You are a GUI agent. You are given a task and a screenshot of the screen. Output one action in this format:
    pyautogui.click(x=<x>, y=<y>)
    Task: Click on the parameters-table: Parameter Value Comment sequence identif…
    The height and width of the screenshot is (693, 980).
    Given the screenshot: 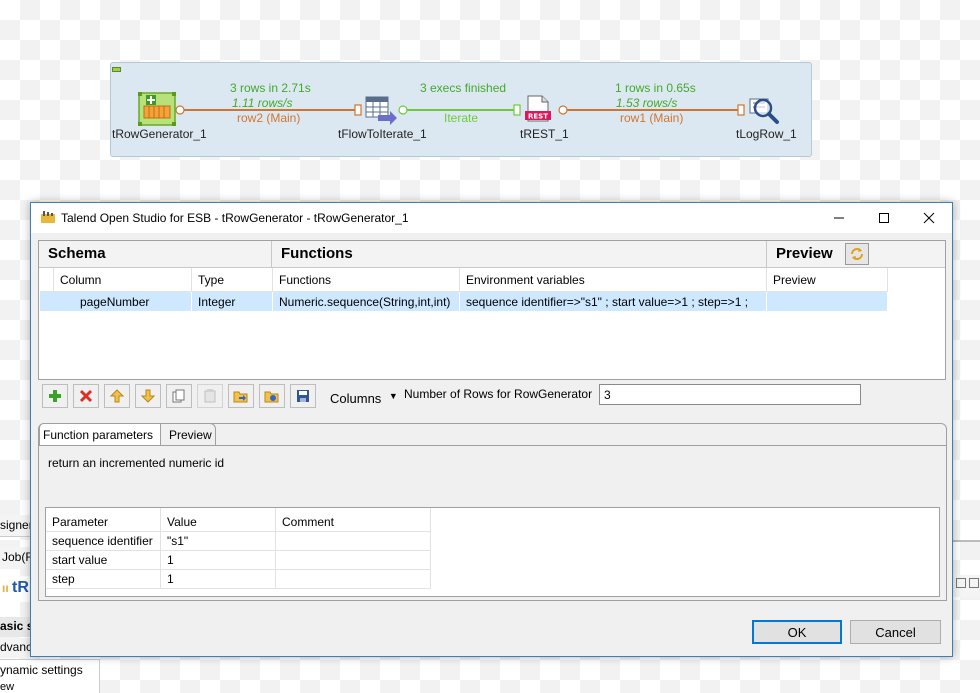 What is the action you would take?
    pyautogui.click(x=492, y=552)
    